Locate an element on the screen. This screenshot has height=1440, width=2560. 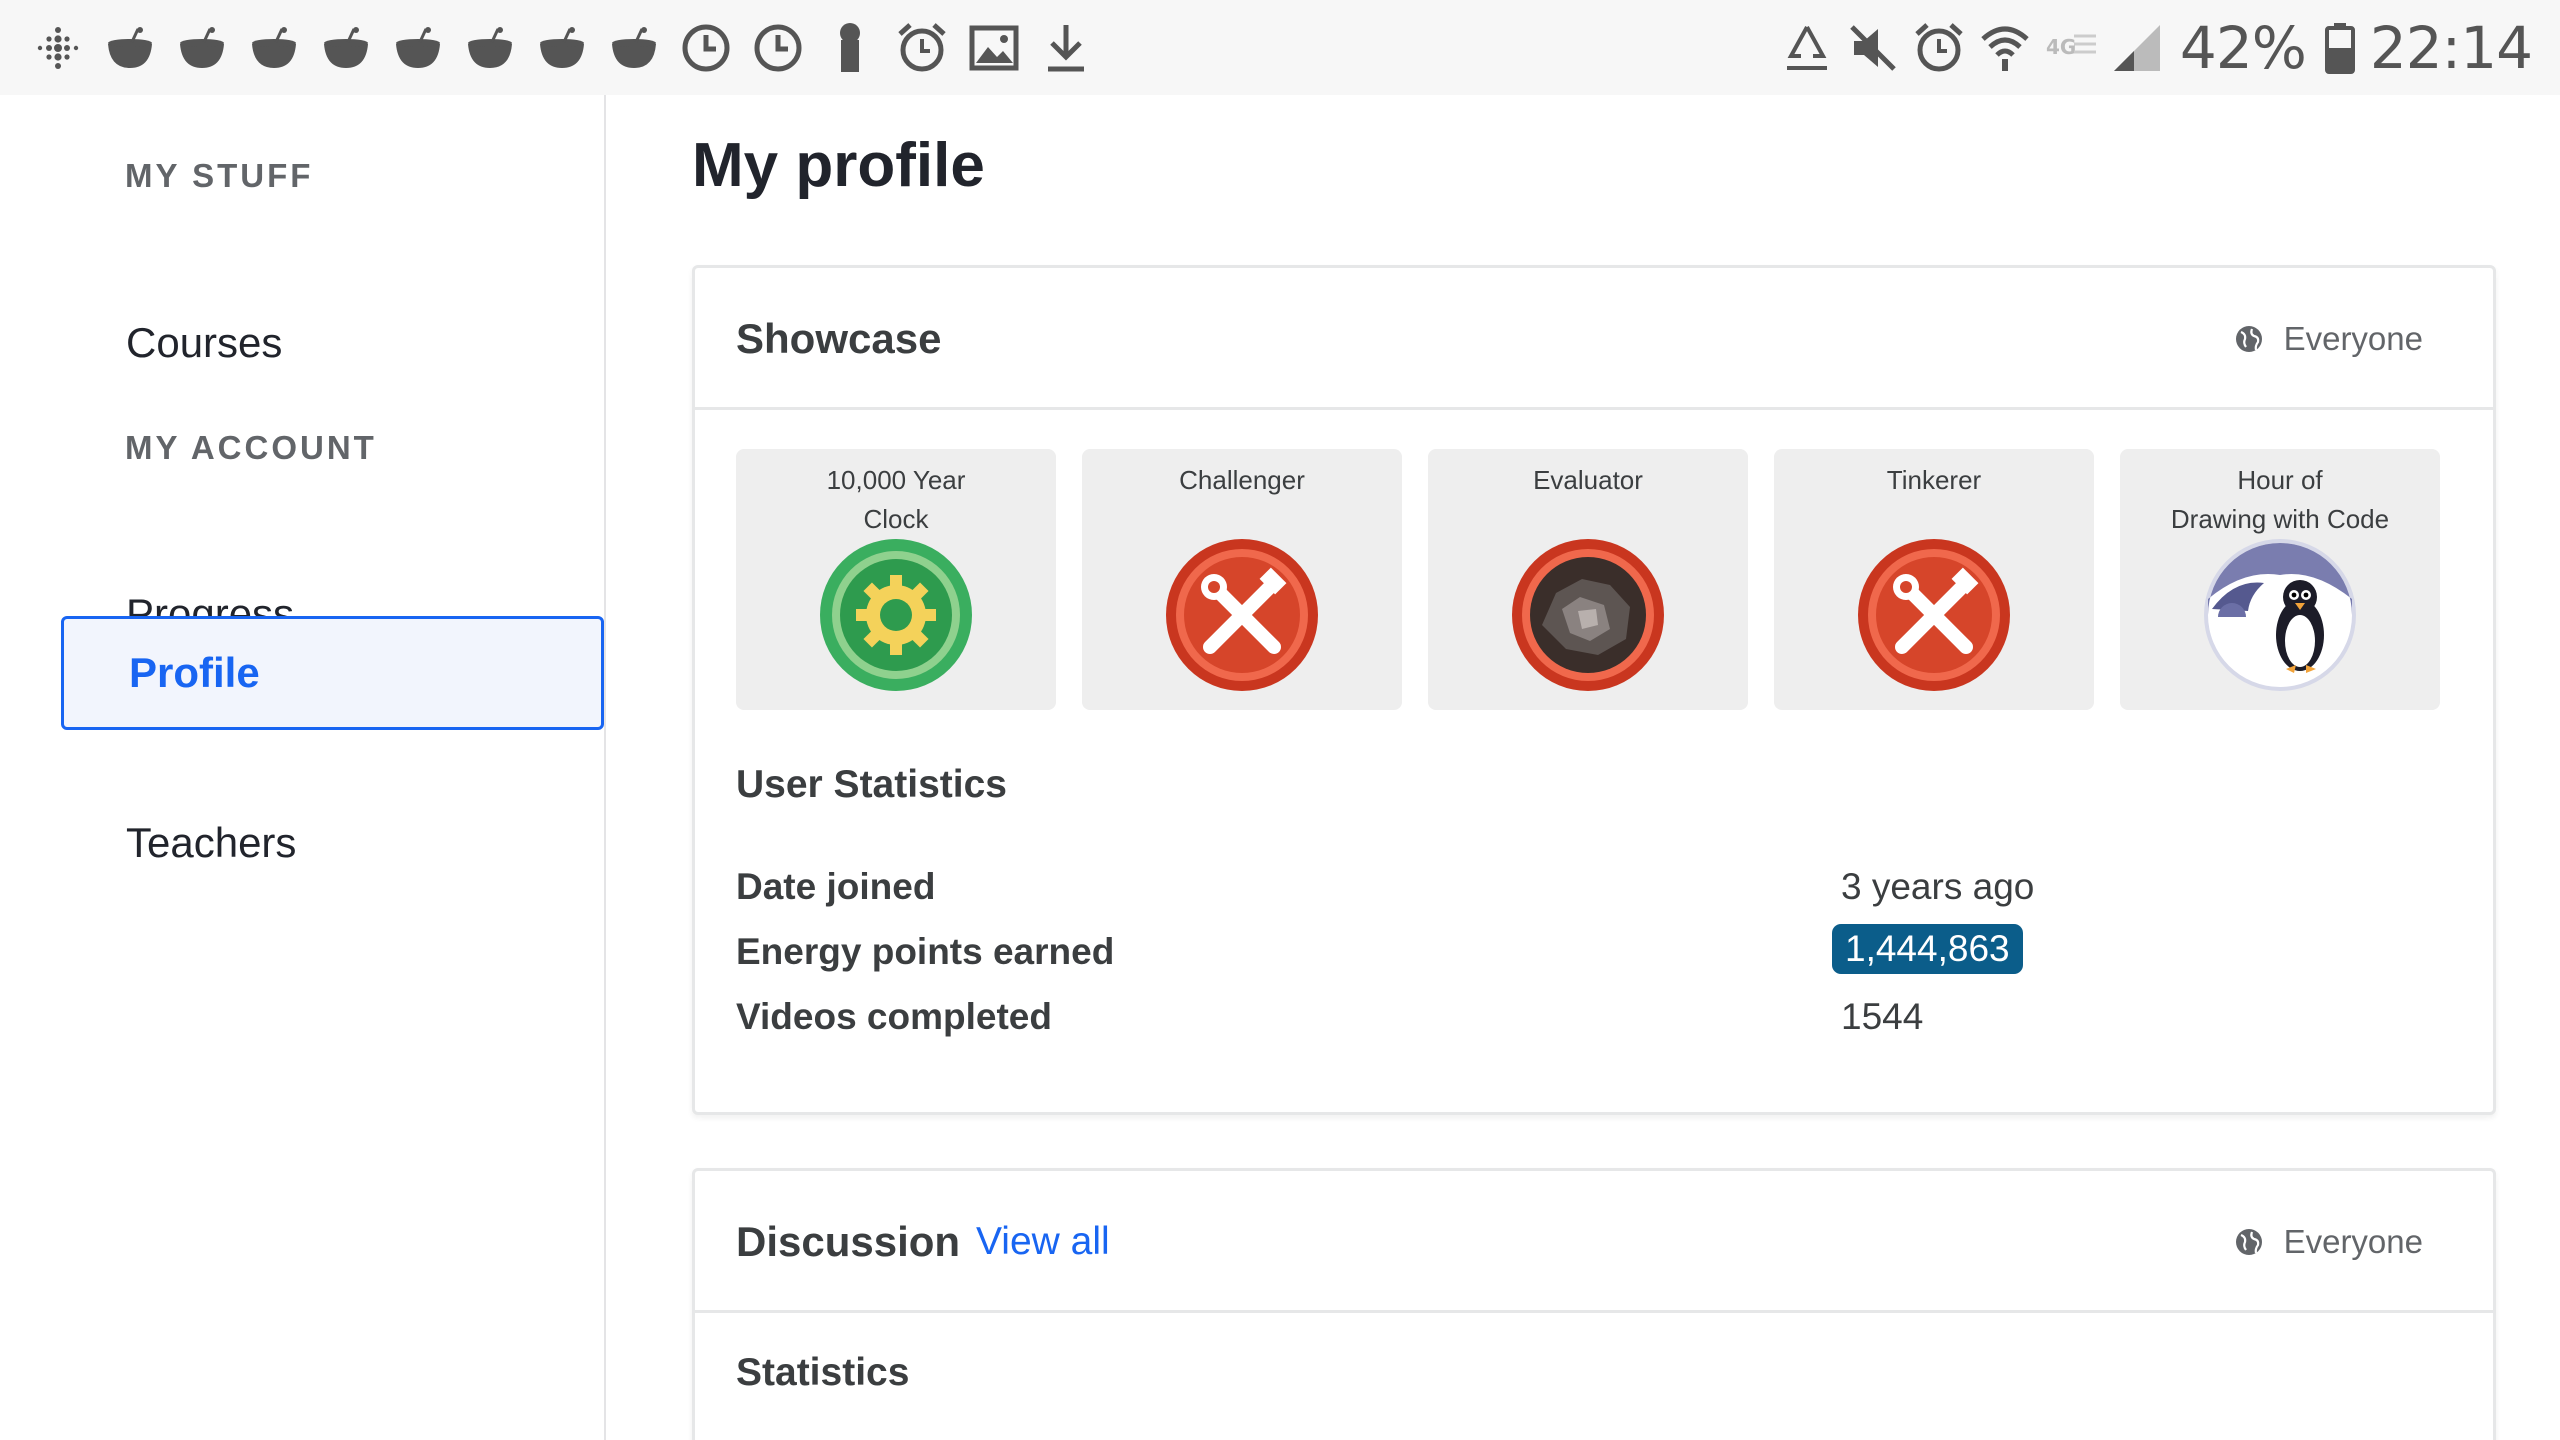
recycle-icon is located at coordinates (1807, 48).